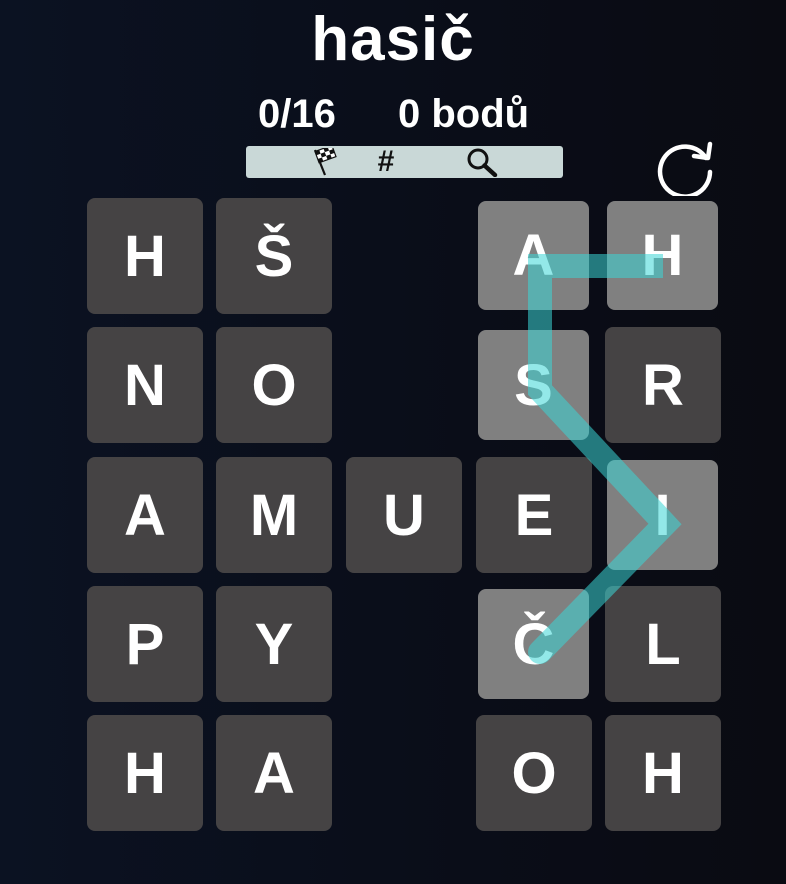 The width and height of the screenshot is (786, 884). What do you see at coordinates (534, 515) in the screenshot?
I see `letter-tile: E` at bounding box center [534, 515].